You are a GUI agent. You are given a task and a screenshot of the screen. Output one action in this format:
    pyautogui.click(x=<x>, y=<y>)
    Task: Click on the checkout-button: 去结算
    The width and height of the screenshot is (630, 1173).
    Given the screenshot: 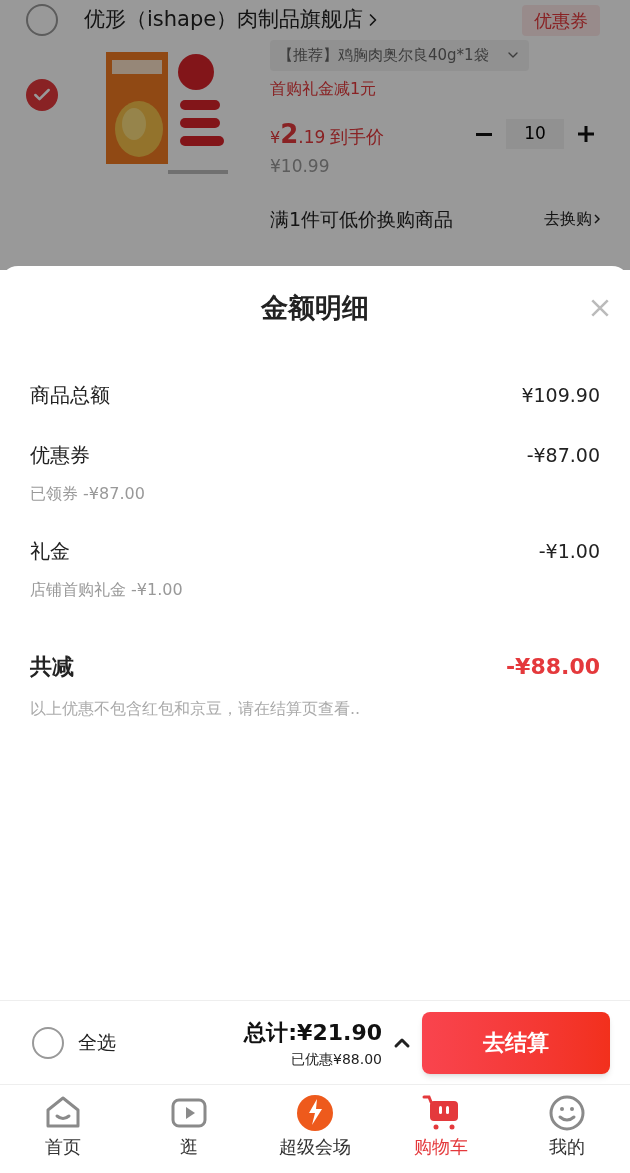 What is the action you would take?
    pyautogui.click(x=516, y=1042)
    